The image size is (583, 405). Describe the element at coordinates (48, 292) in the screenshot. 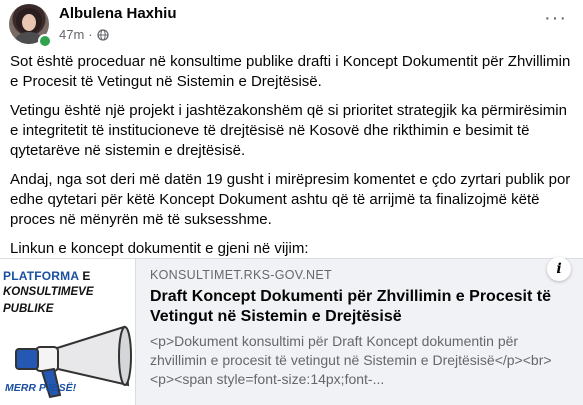

I see `thumb-text-konsultimeve: KONSULTIMEVE` at that location.